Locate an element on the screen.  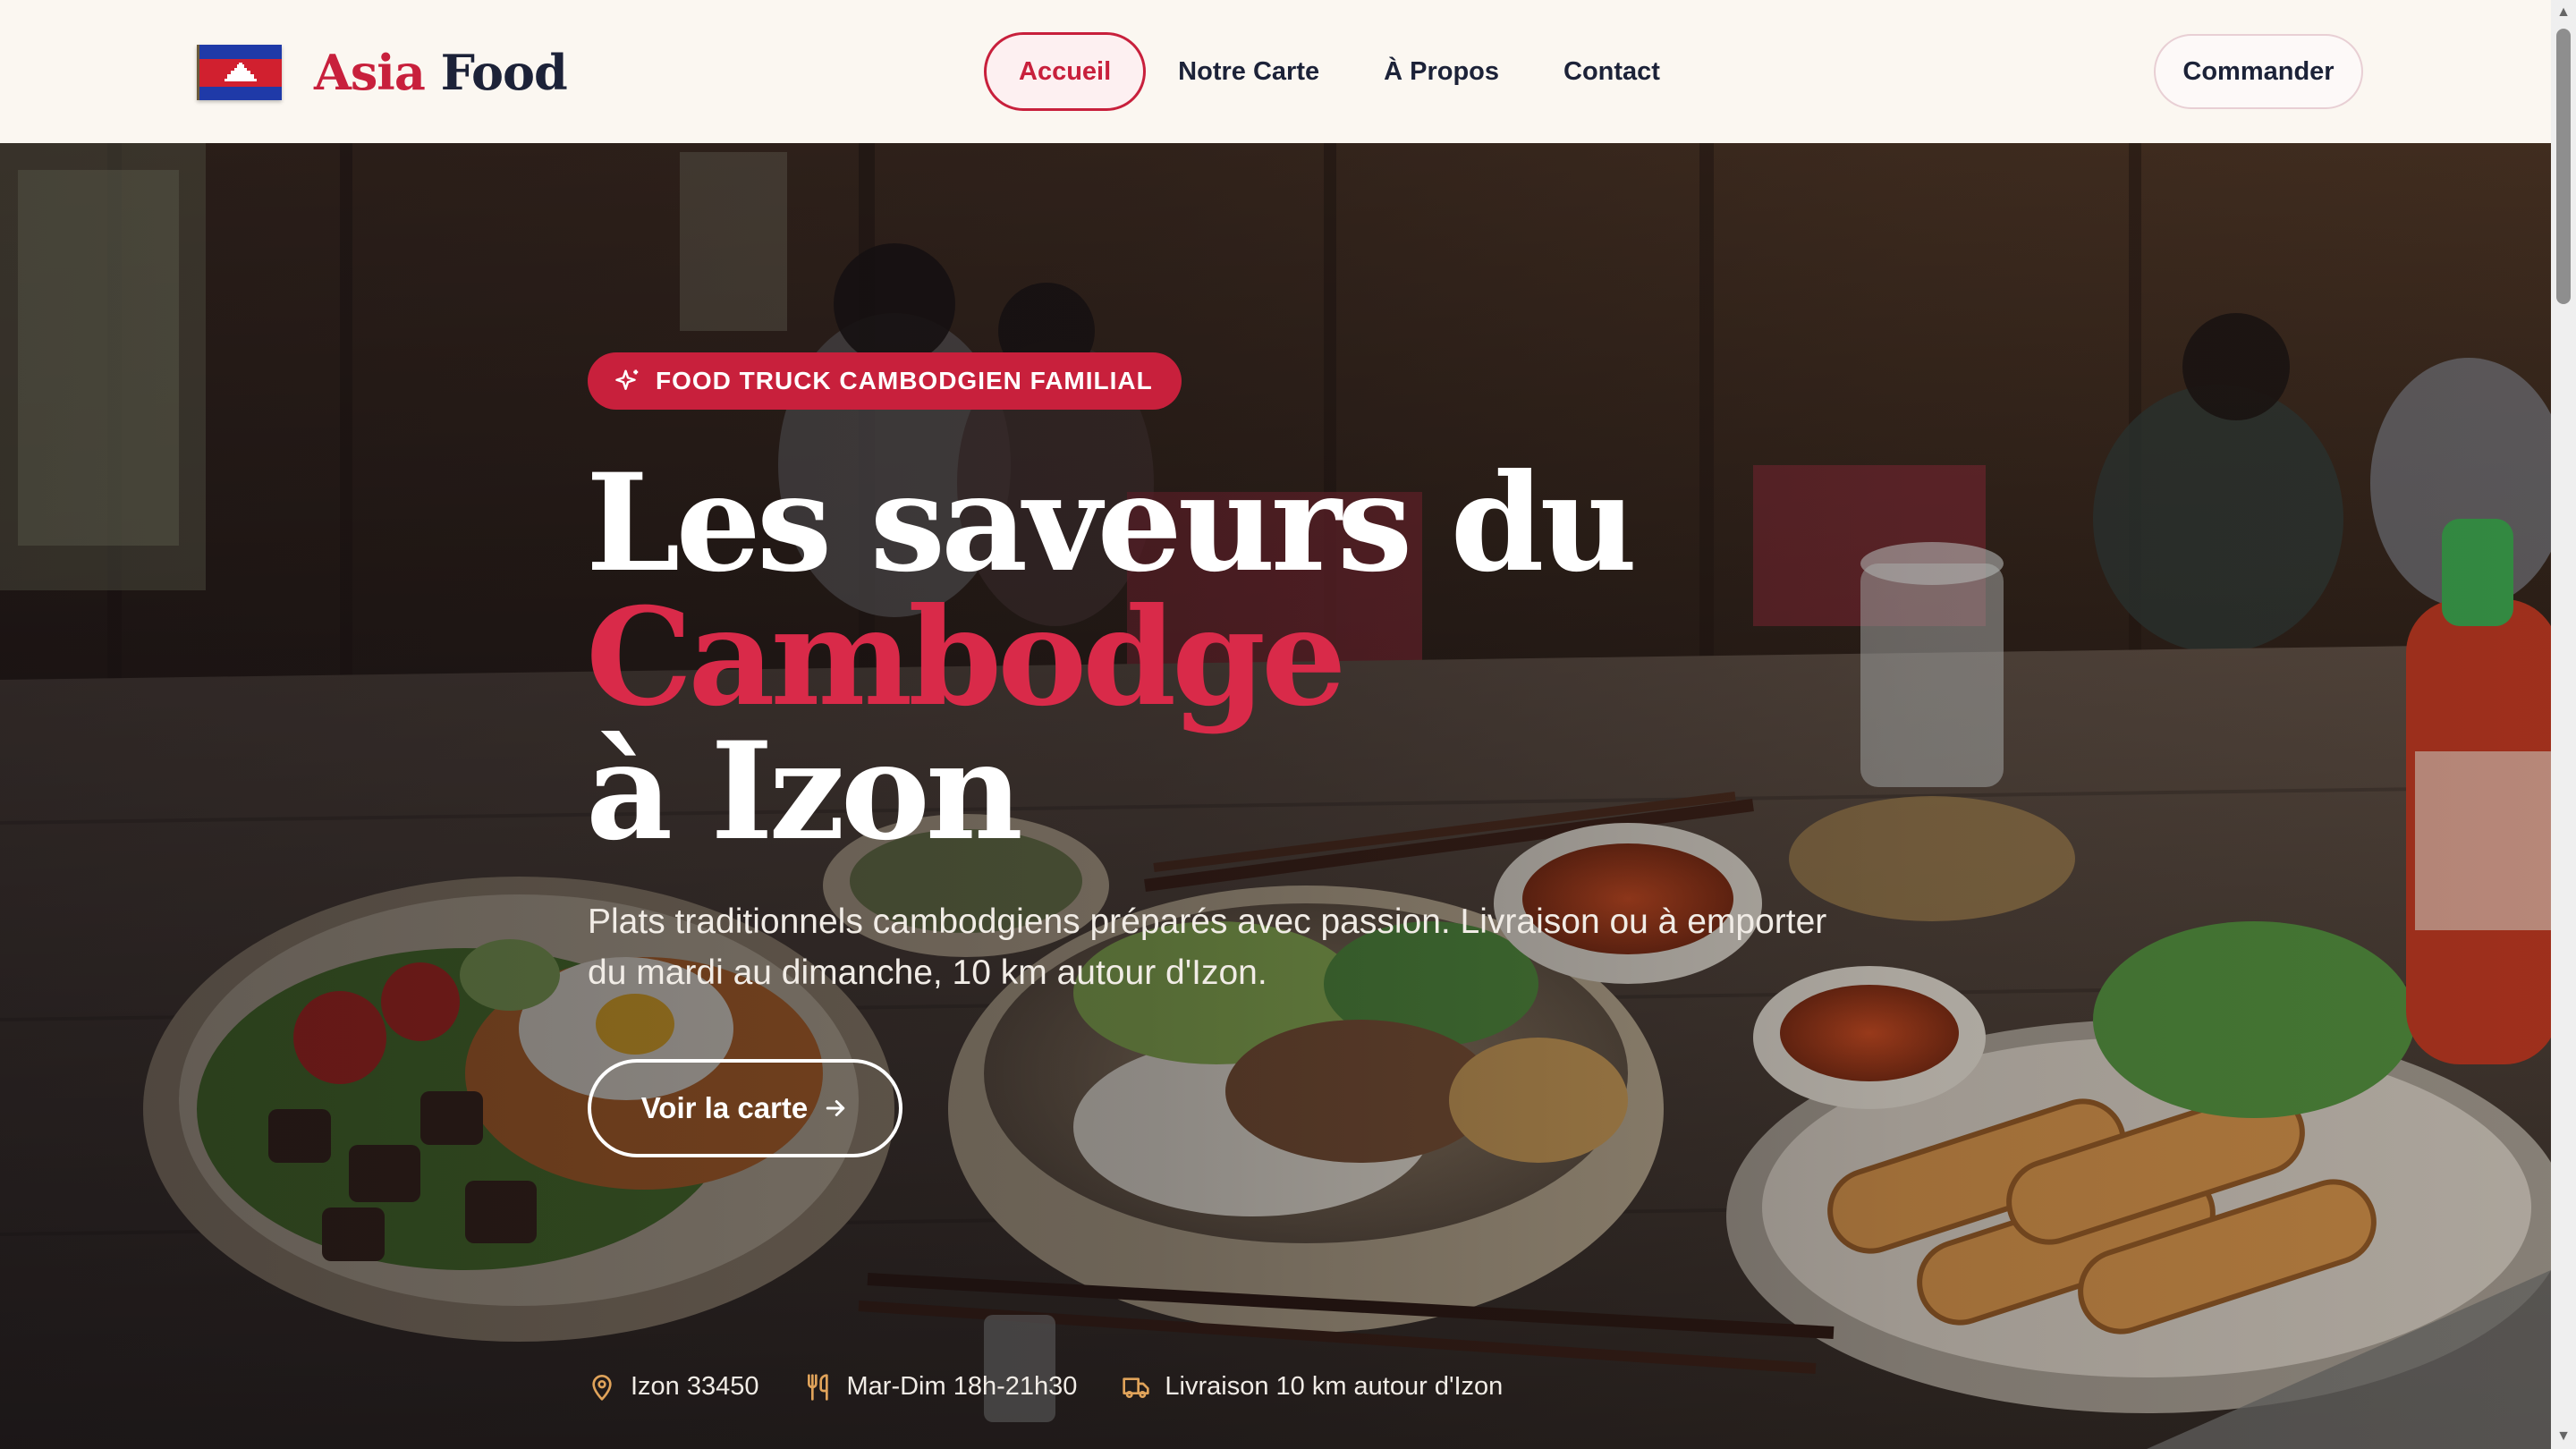
cta-label: Voir la carte is located at coordinates (724, 1107).